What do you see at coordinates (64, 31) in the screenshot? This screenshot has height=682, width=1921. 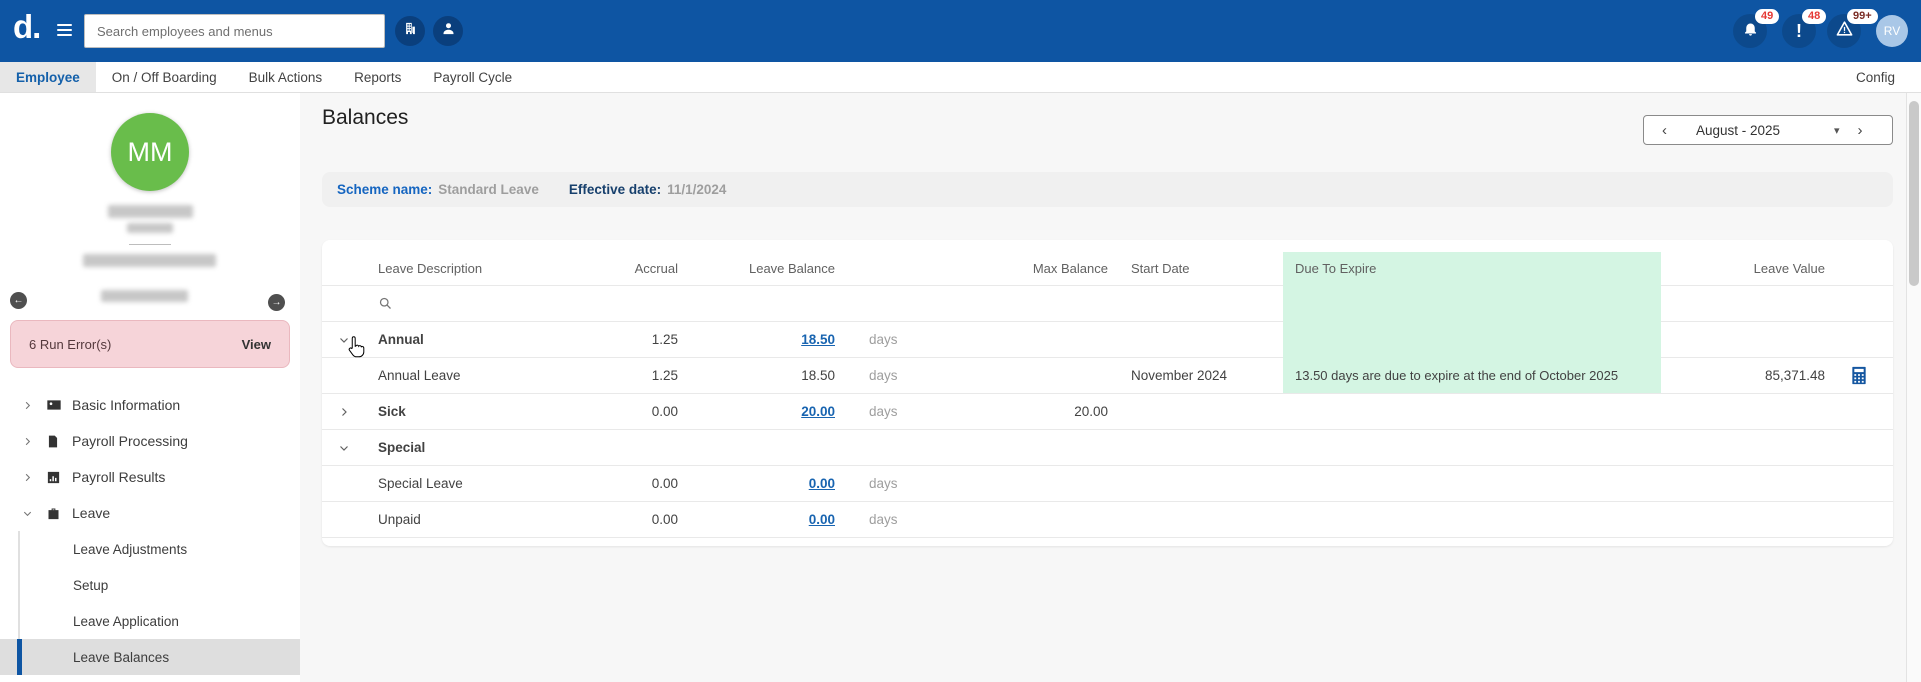 I see `hamburger-menu-icon` at bounding box center [64, 31].